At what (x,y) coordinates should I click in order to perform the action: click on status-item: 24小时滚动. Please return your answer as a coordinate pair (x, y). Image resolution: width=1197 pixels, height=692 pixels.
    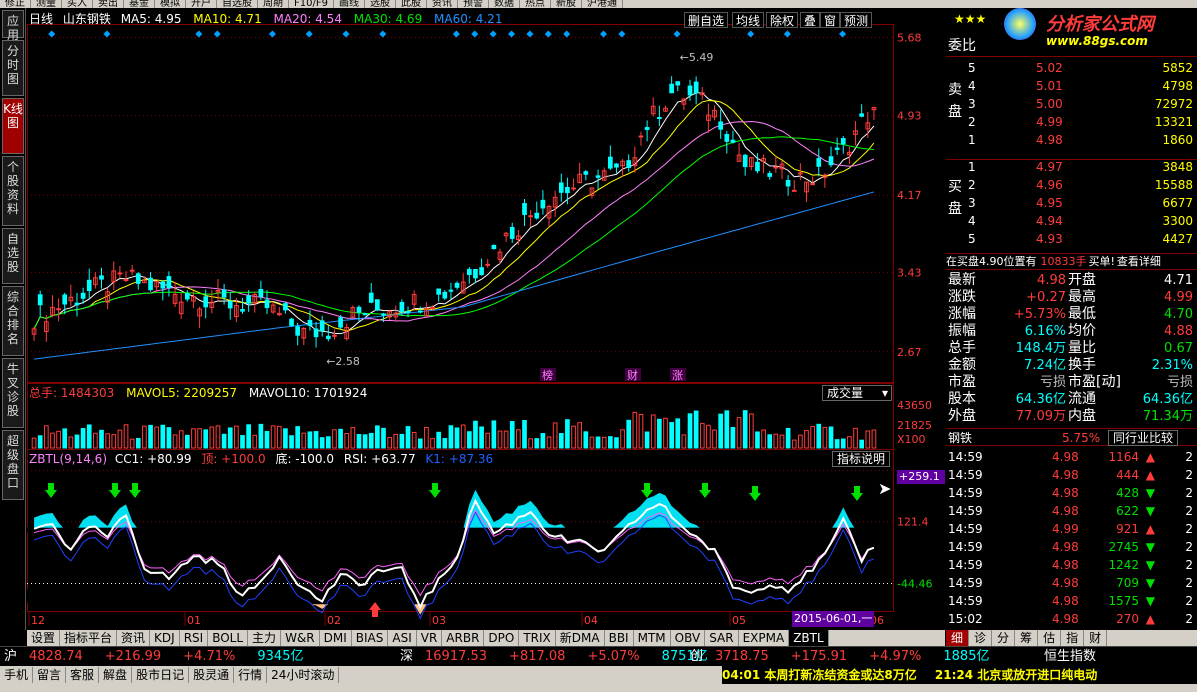
    Looking at the image, I should click on (303, 675).